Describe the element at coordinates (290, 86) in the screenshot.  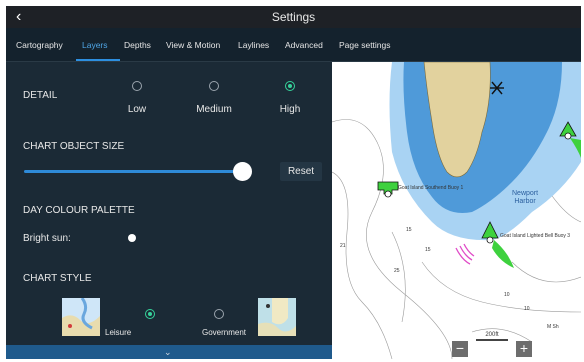
I see `detail-high-radio` at that location.